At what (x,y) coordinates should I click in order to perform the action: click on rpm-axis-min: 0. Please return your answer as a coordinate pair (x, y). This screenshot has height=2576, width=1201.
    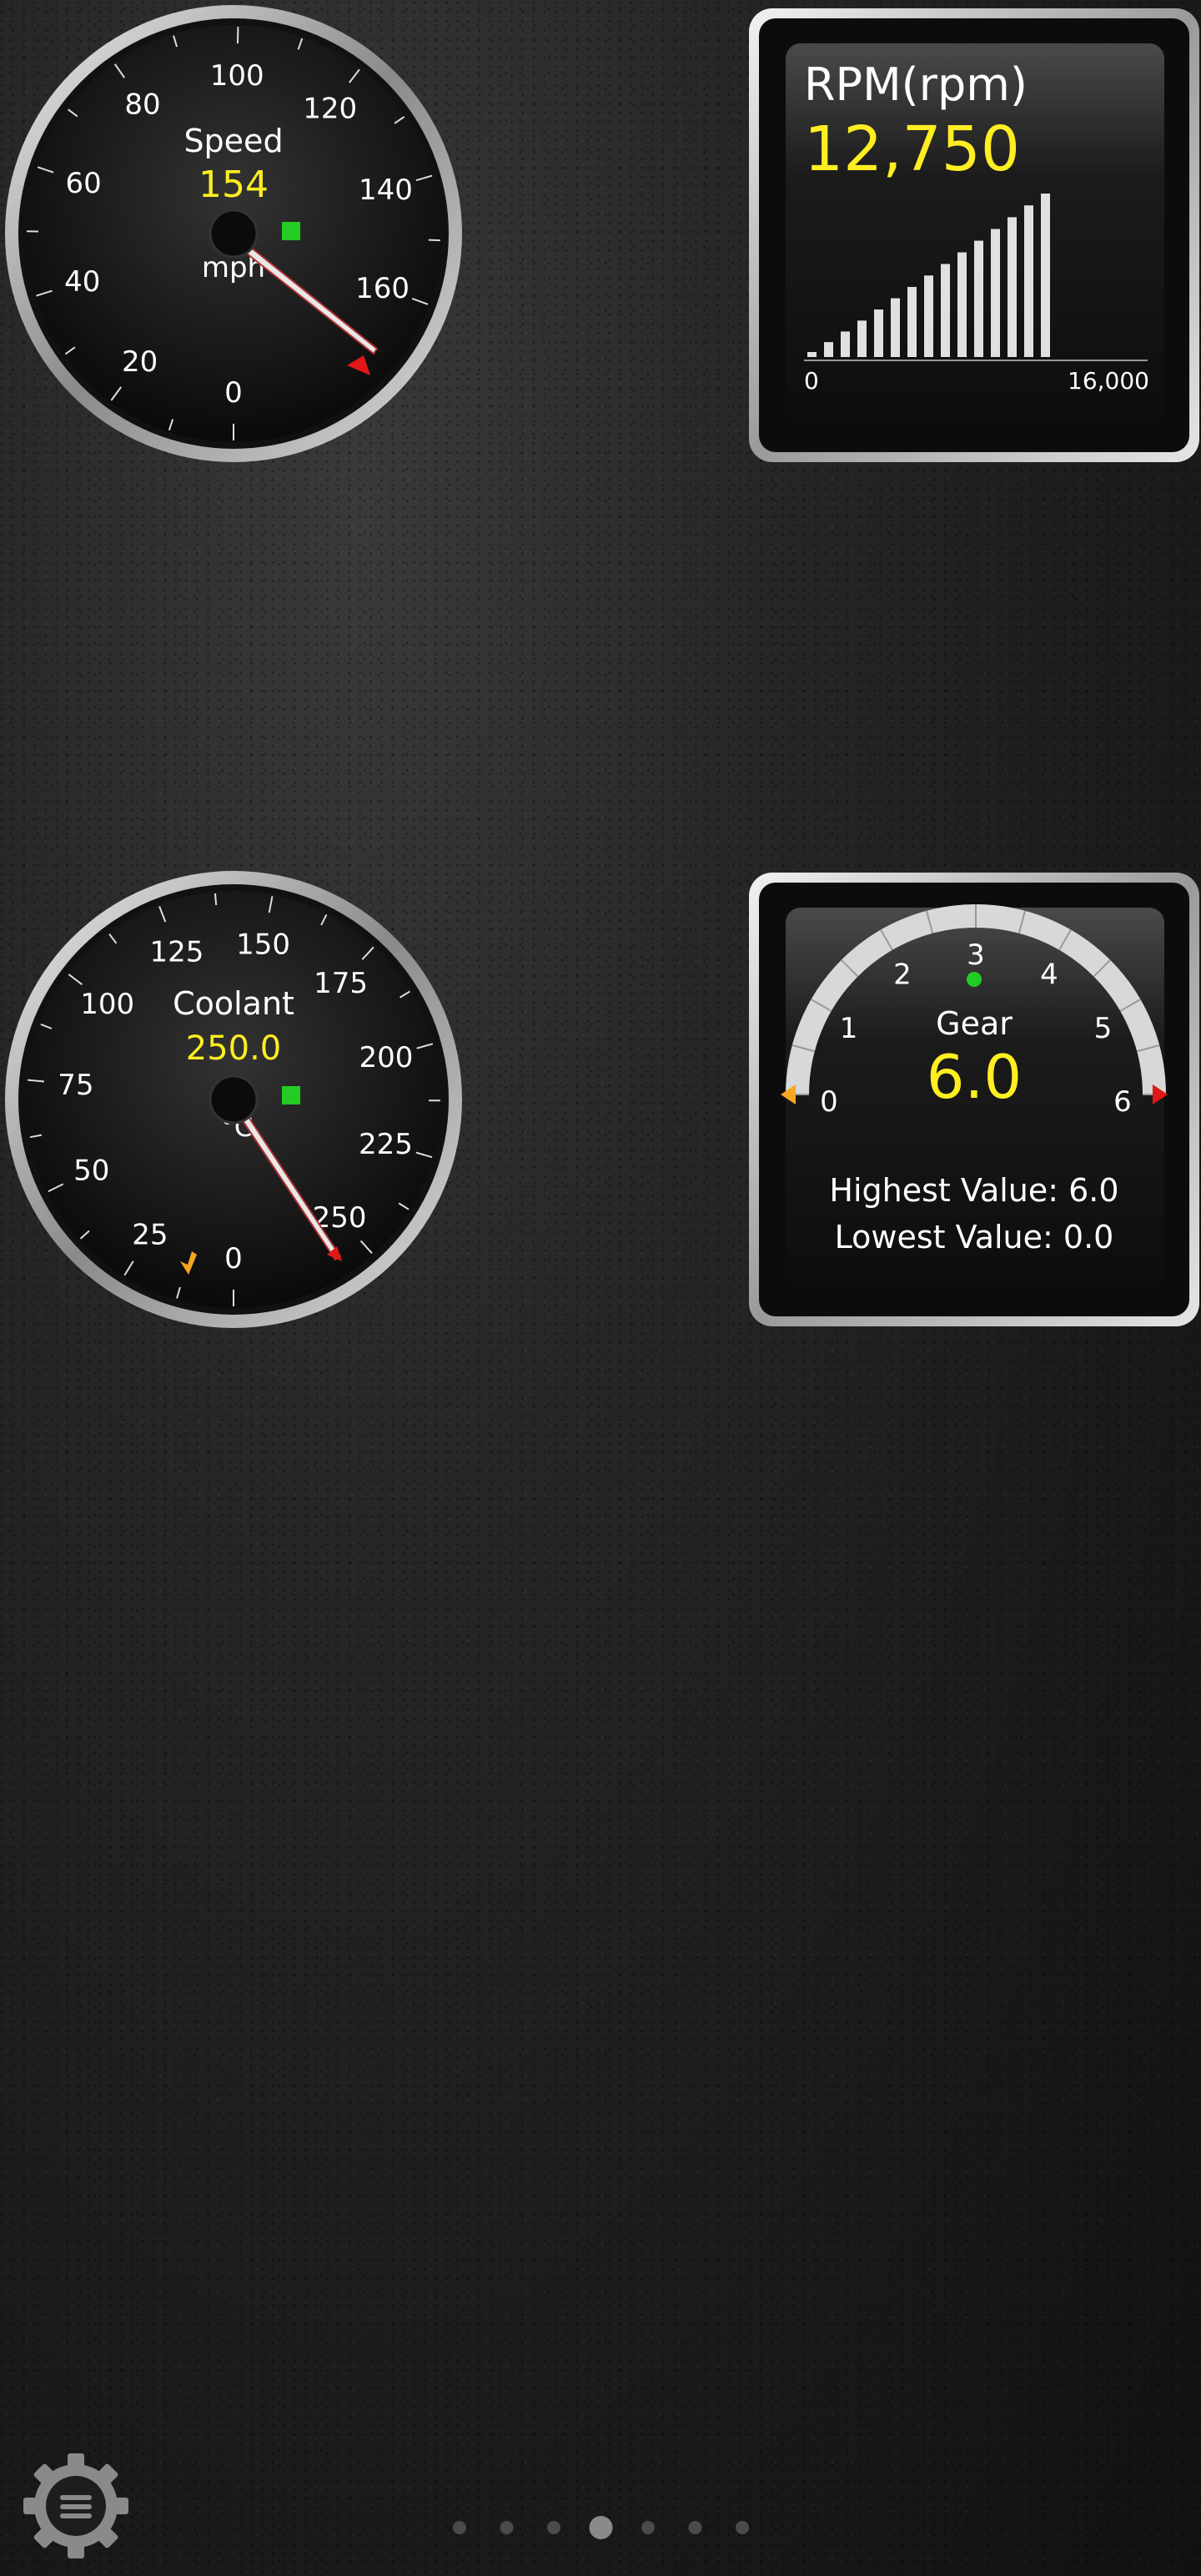
    Looking at the image, I should click on (812, 381).